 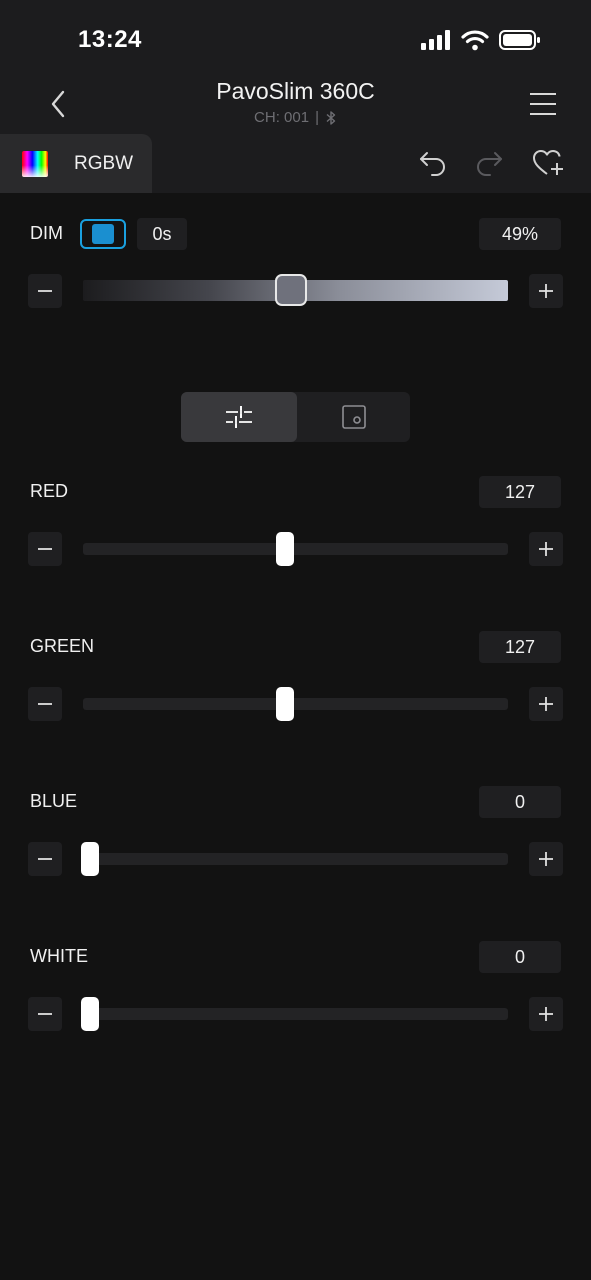 I want to click on signal-icon, so click(x=435, y=40).